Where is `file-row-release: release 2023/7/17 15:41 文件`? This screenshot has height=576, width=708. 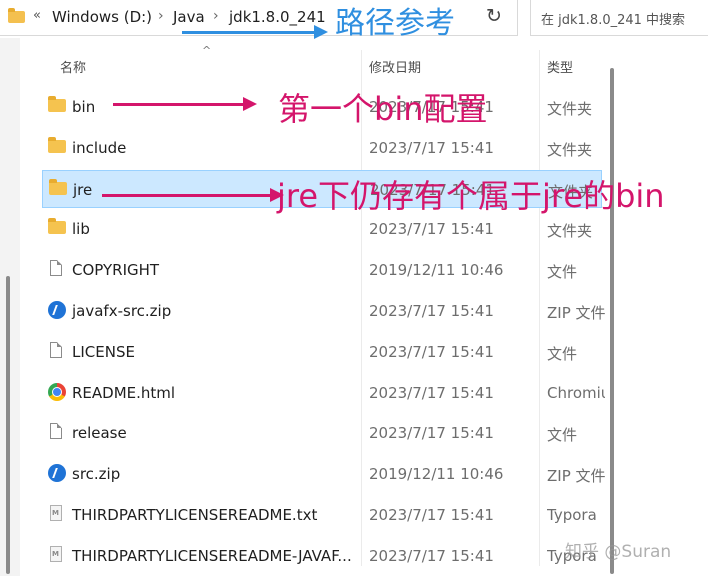 file-row-release: release 2023/7/17 15:41 文件 is located at coordinates (322, 433).